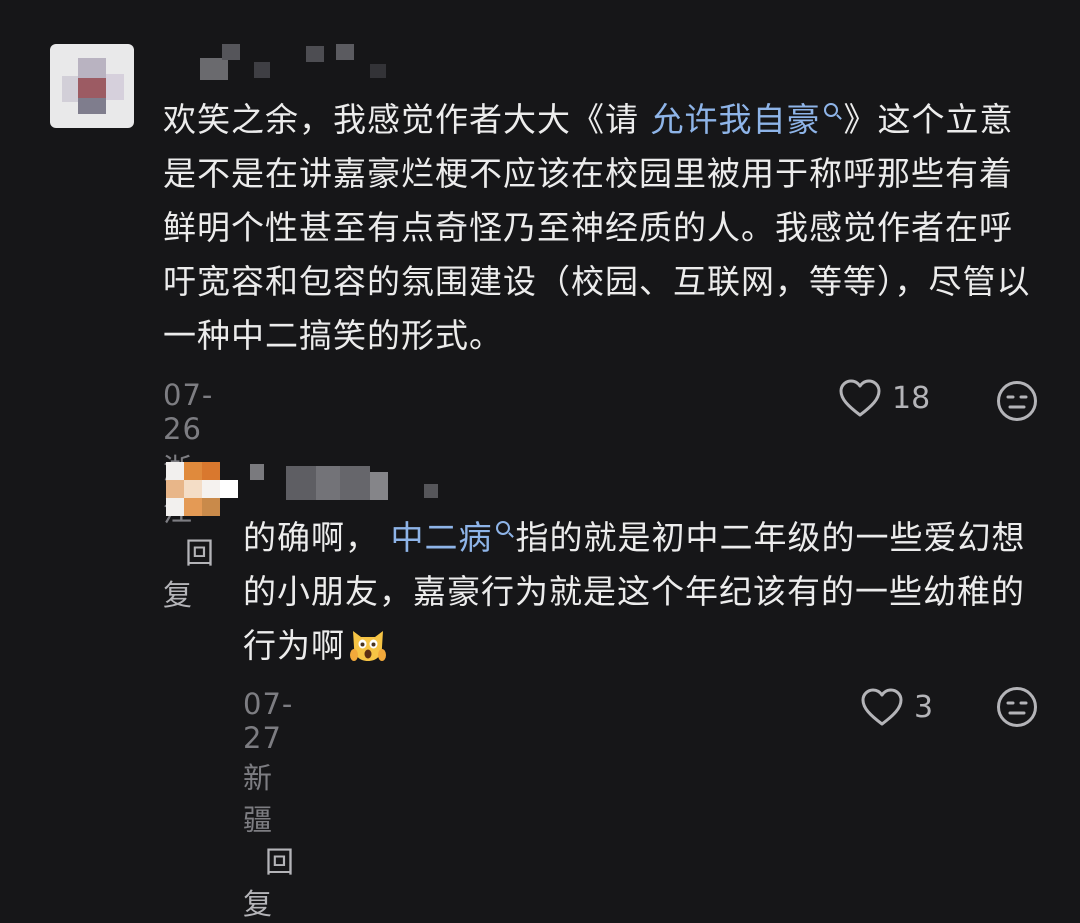 This screenshot has height=923, width=1080. What do you see at coordinates (884, 398) in the screenshot?
I see `comment-main-like-button: 18` at bounding box center [884, 398].